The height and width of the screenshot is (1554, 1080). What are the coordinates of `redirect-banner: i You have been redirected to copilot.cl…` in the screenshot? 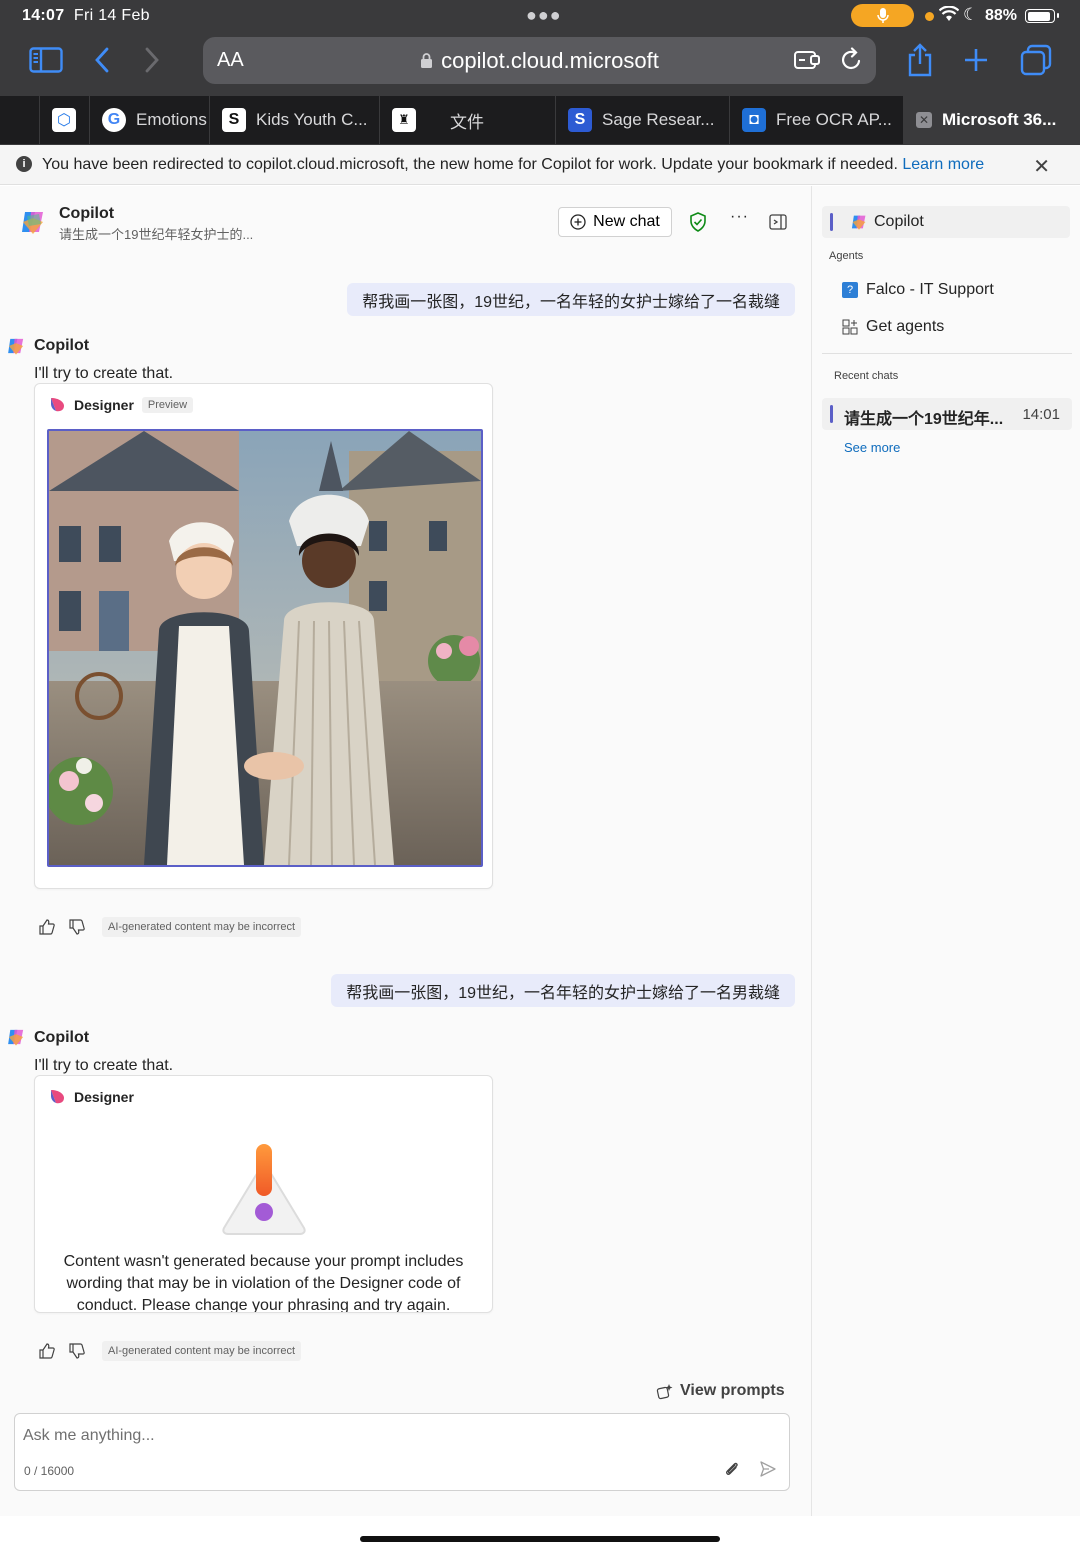 It's located at (540, 165).